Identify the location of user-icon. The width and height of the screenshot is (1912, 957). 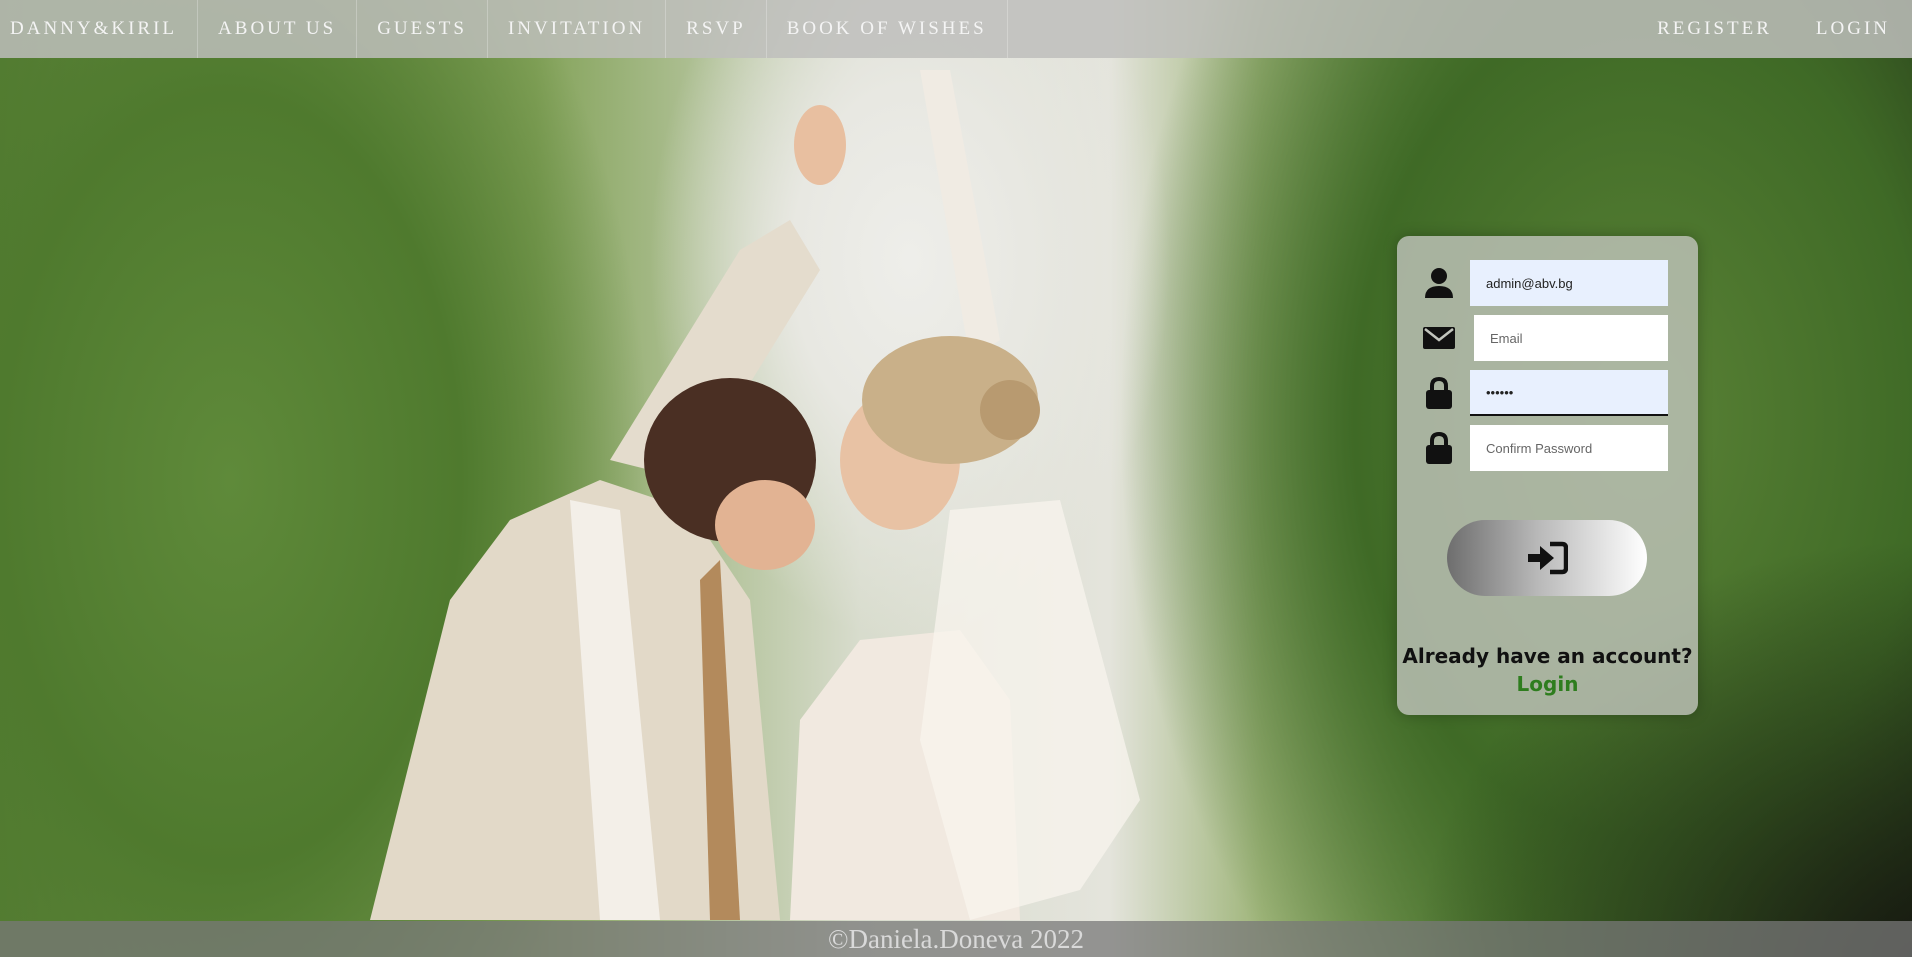
(1439, 283).